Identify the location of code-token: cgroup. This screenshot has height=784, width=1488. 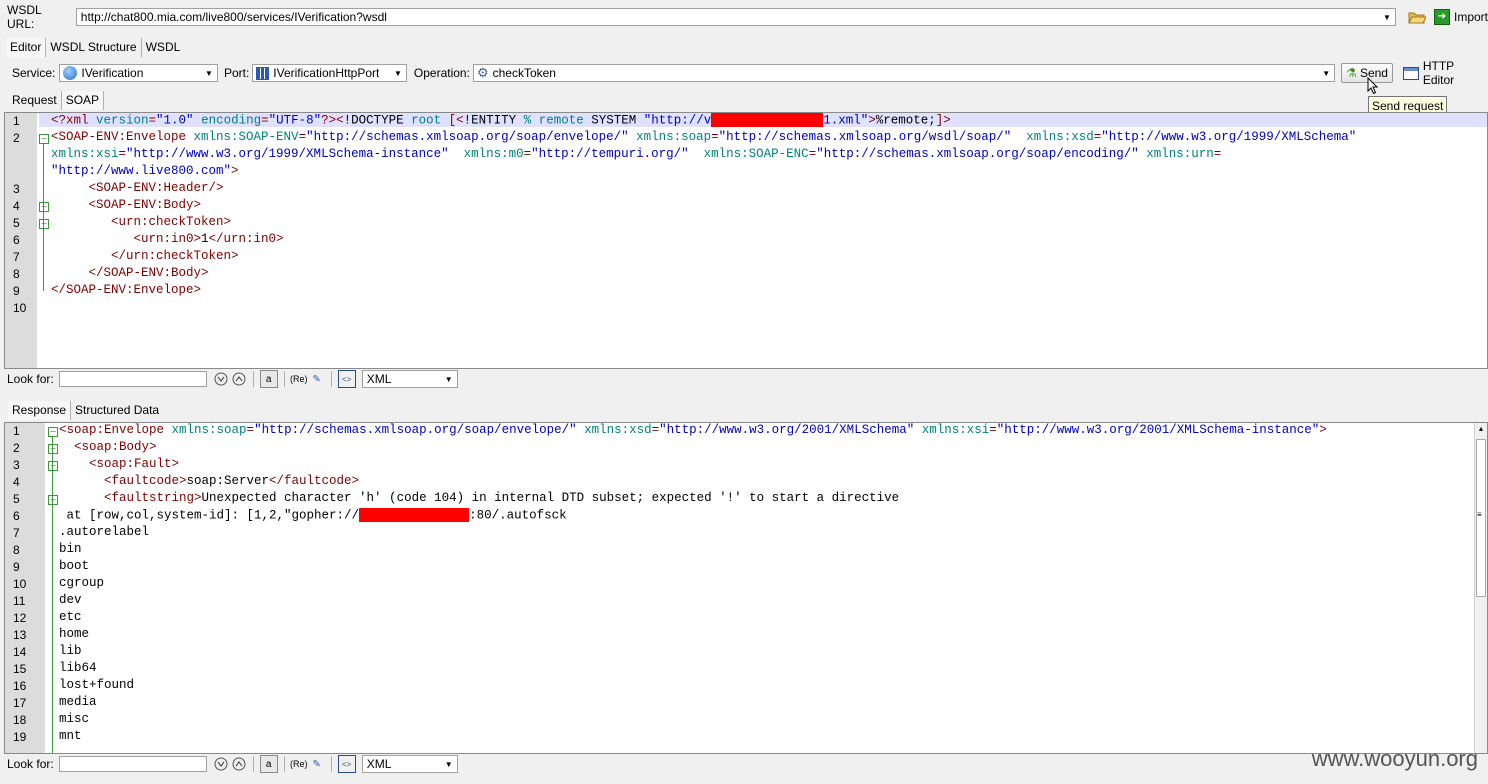
(82, 583).